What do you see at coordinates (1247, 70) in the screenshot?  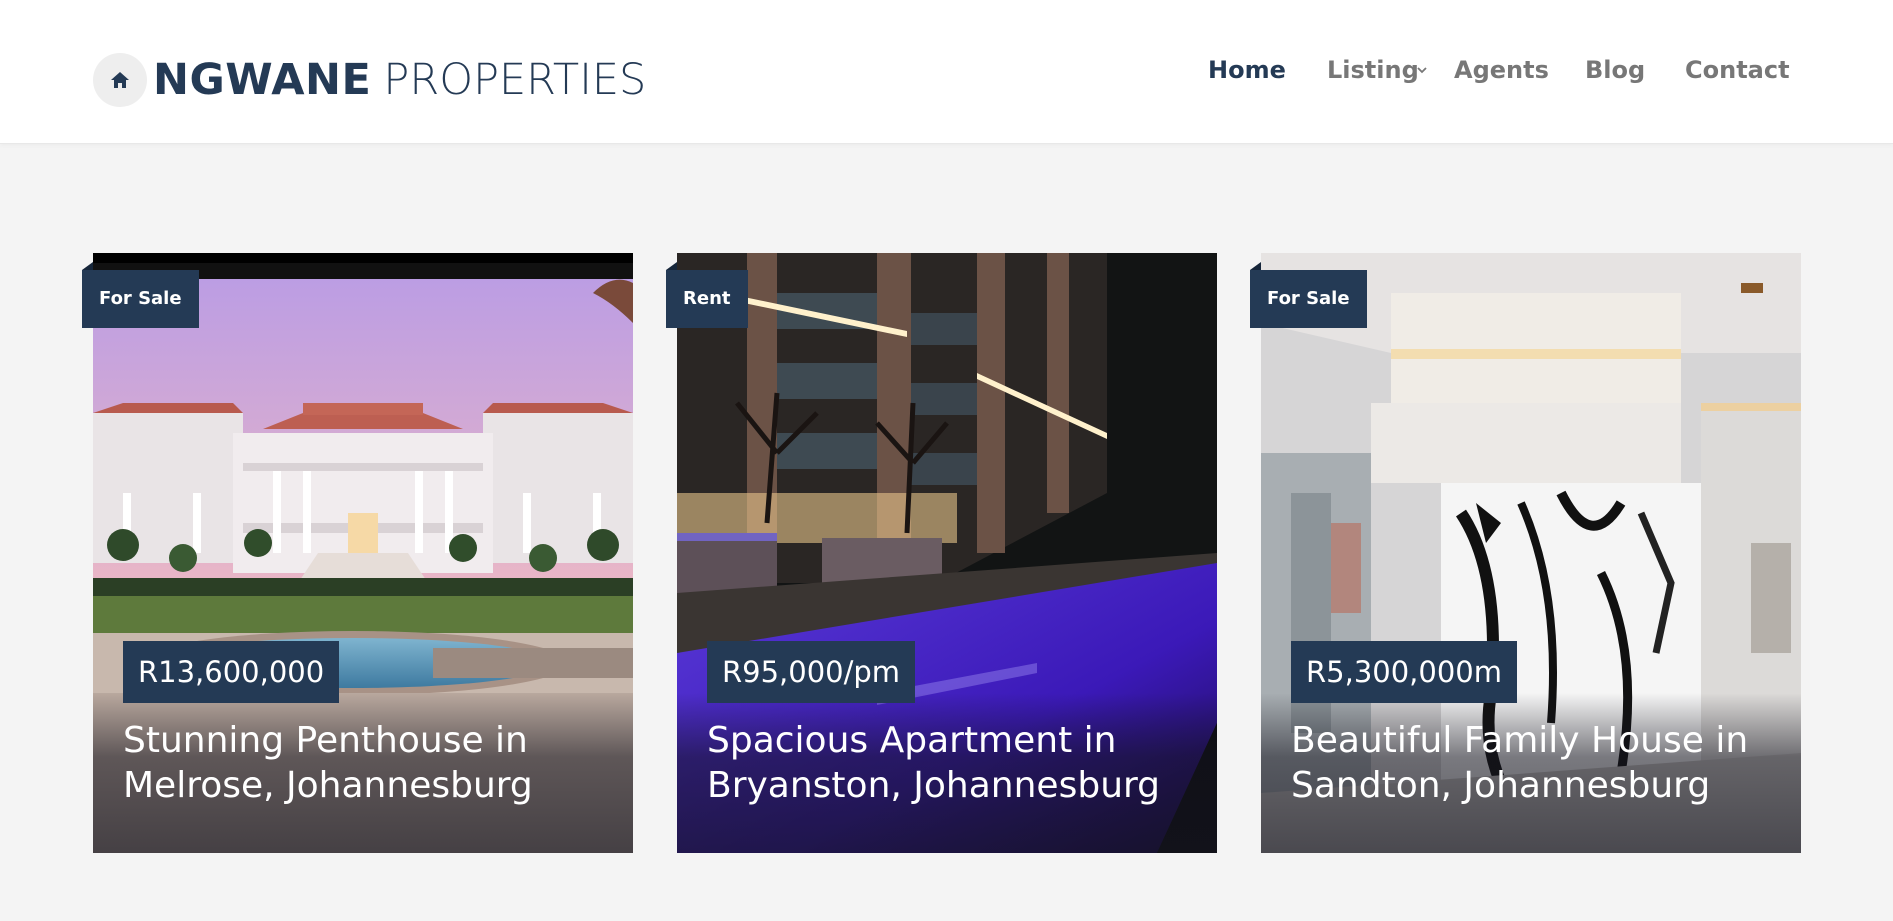 I see `nav-home: Home` at bounding box center [1247, 70].